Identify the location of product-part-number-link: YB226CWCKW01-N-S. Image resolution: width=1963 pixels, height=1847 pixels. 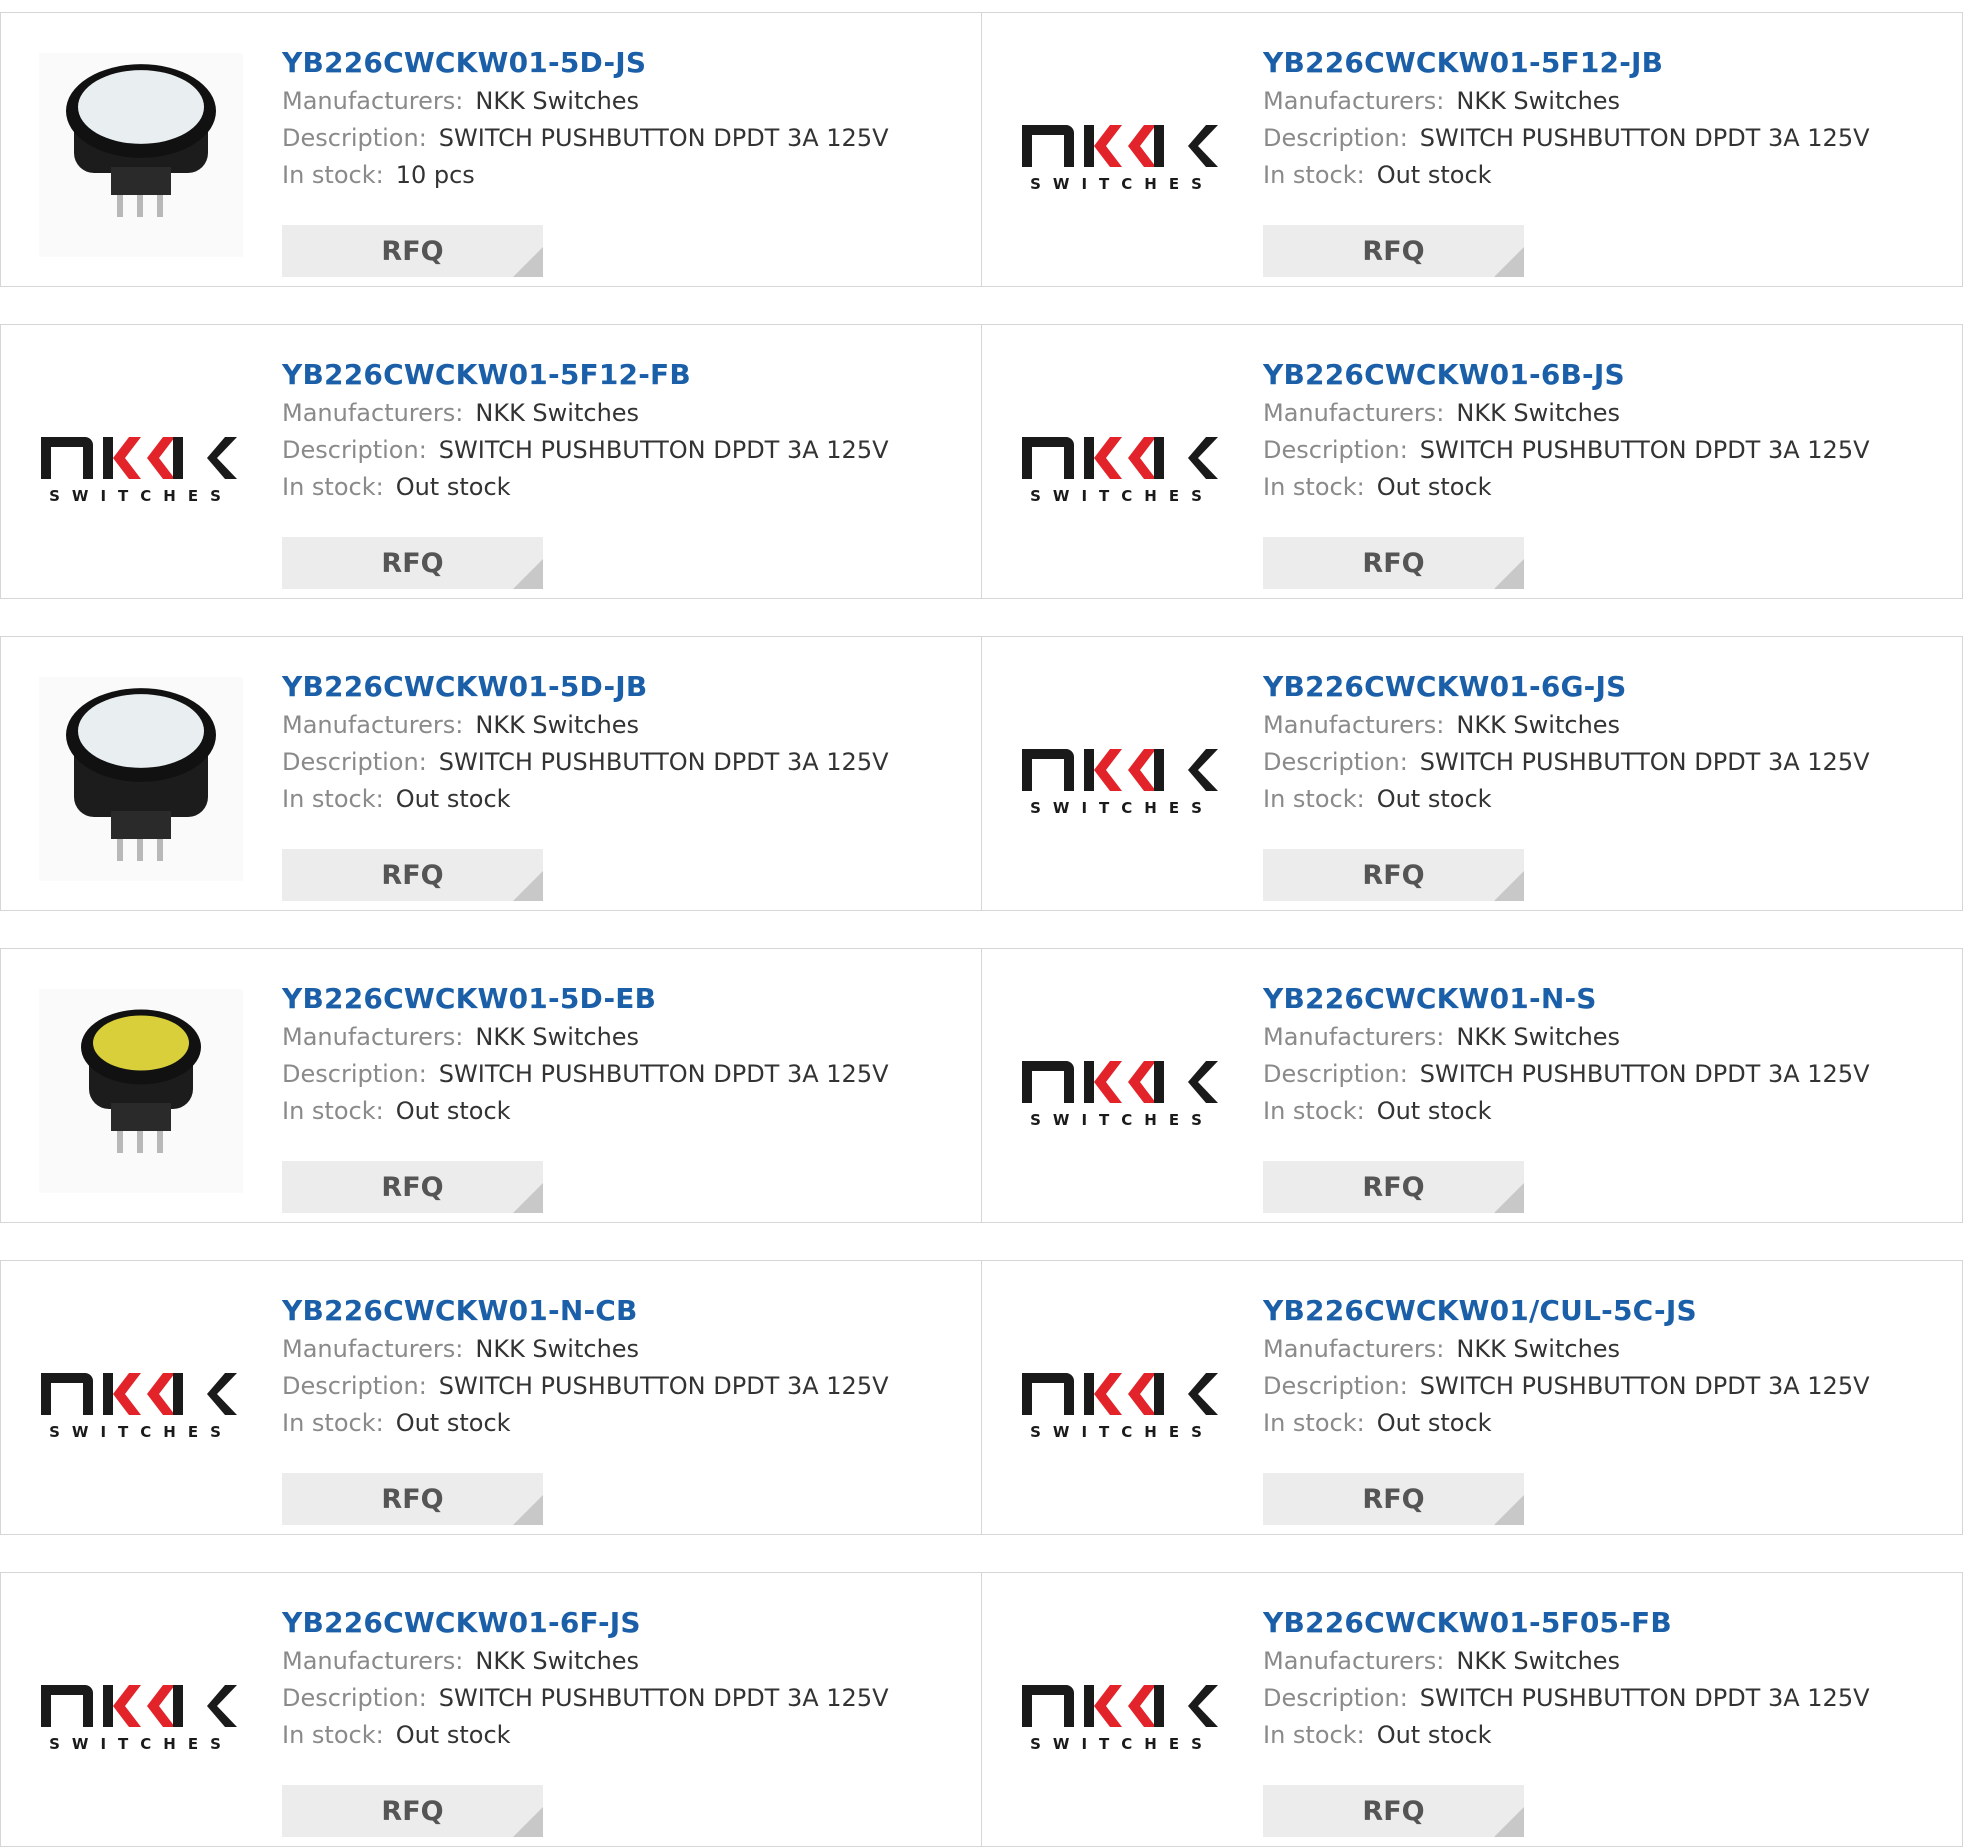
(1602, 999).